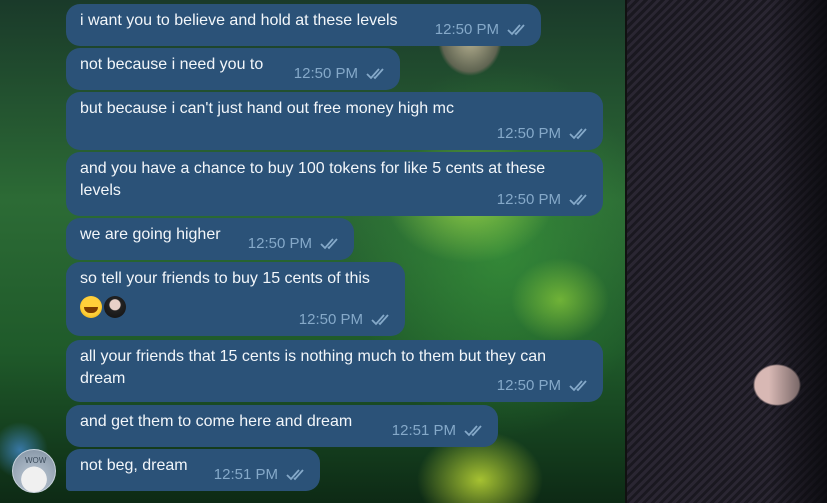 Image resolution: width=827 pixels, height=503 pixels. Describe the element at coordinates (91, 307) in the screenshot. I see `crying-face-reaction-icon` at that location.